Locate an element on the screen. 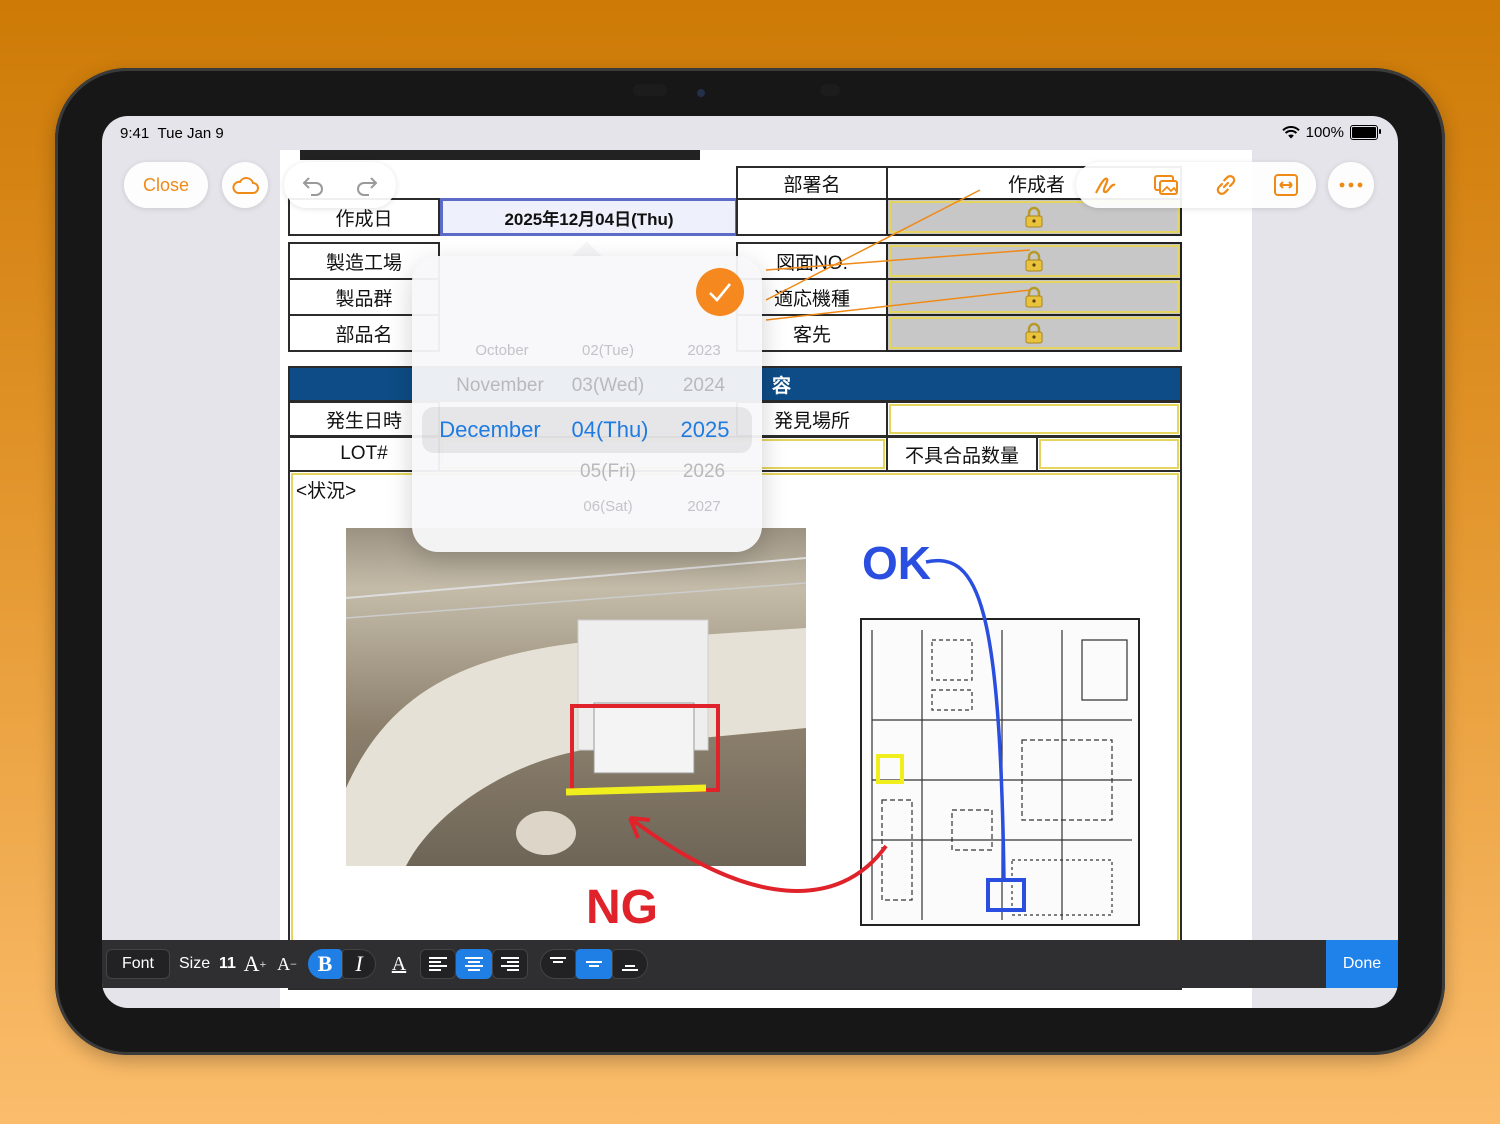  undo-icon is located at coordinates (313, 185).